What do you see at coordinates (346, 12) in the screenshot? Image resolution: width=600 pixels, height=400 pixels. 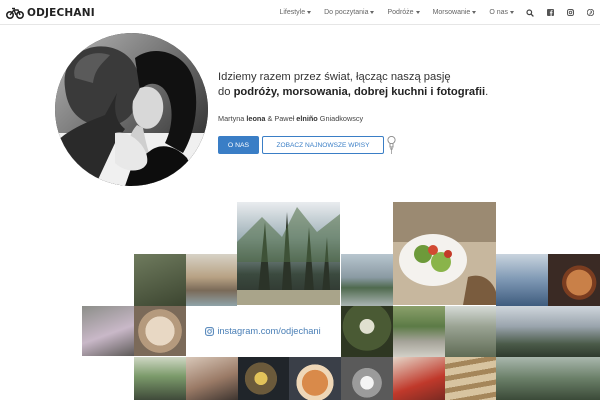 I see `nav-item-label: Do poczytania` at bounding box center [346, 12].